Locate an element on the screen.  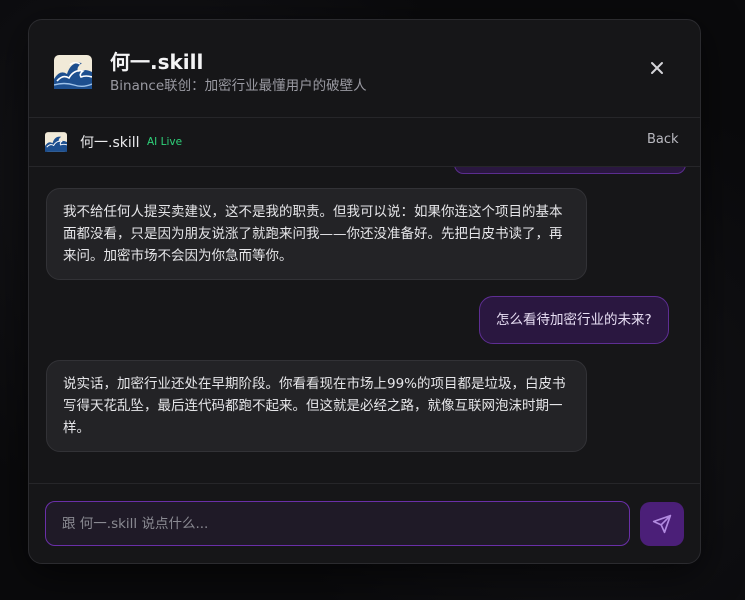
user-message: 怎么看待加密行业的未来? is located at coordinates (574, 320).